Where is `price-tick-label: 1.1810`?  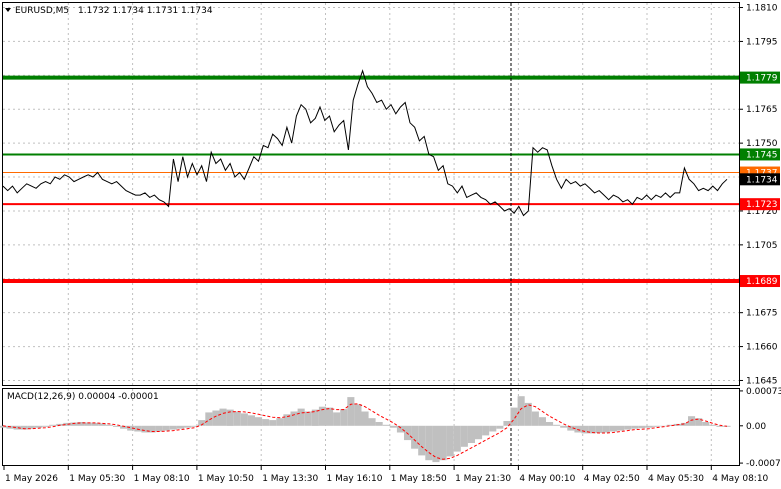
price-tick-label: 1.1810 is located at coordinates (762, 9).